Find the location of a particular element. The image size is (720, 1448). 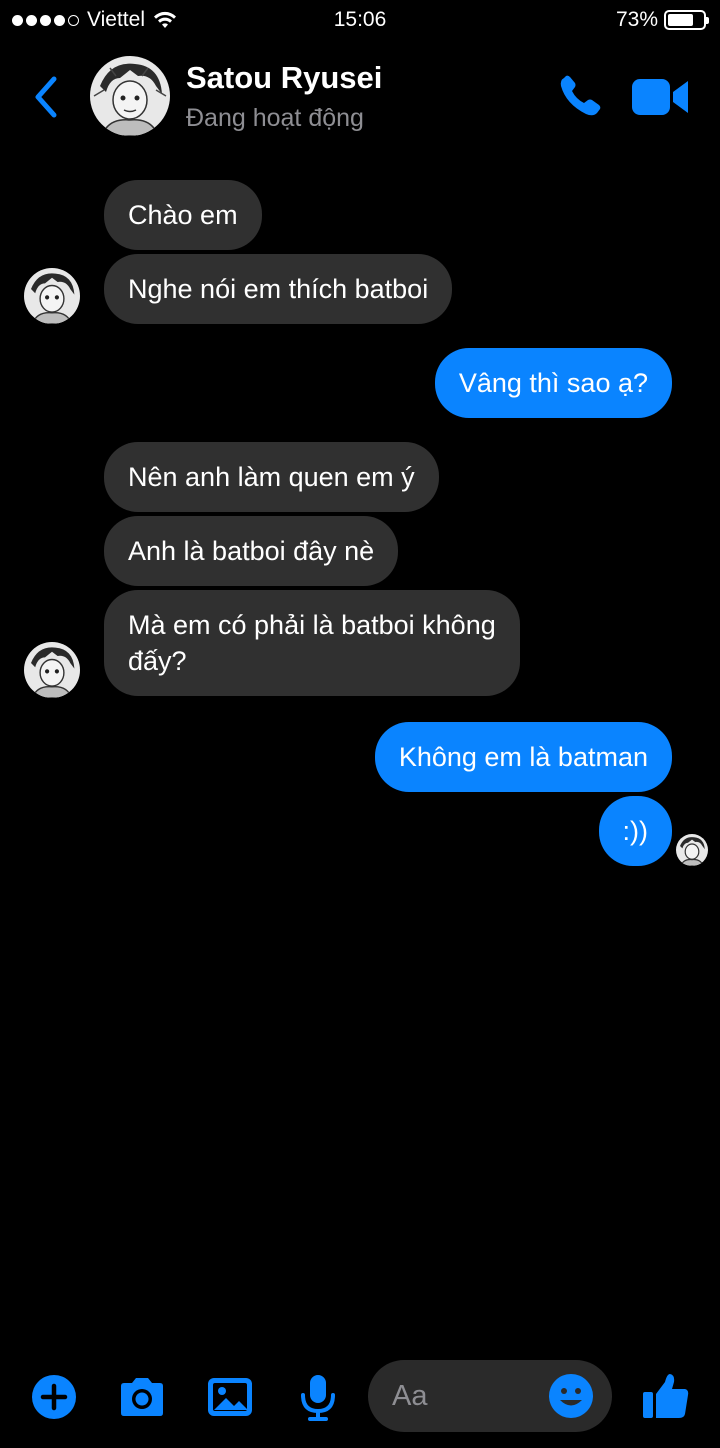

message-text: Vâng thì sao ạ? is located at coordinates (553, 383).